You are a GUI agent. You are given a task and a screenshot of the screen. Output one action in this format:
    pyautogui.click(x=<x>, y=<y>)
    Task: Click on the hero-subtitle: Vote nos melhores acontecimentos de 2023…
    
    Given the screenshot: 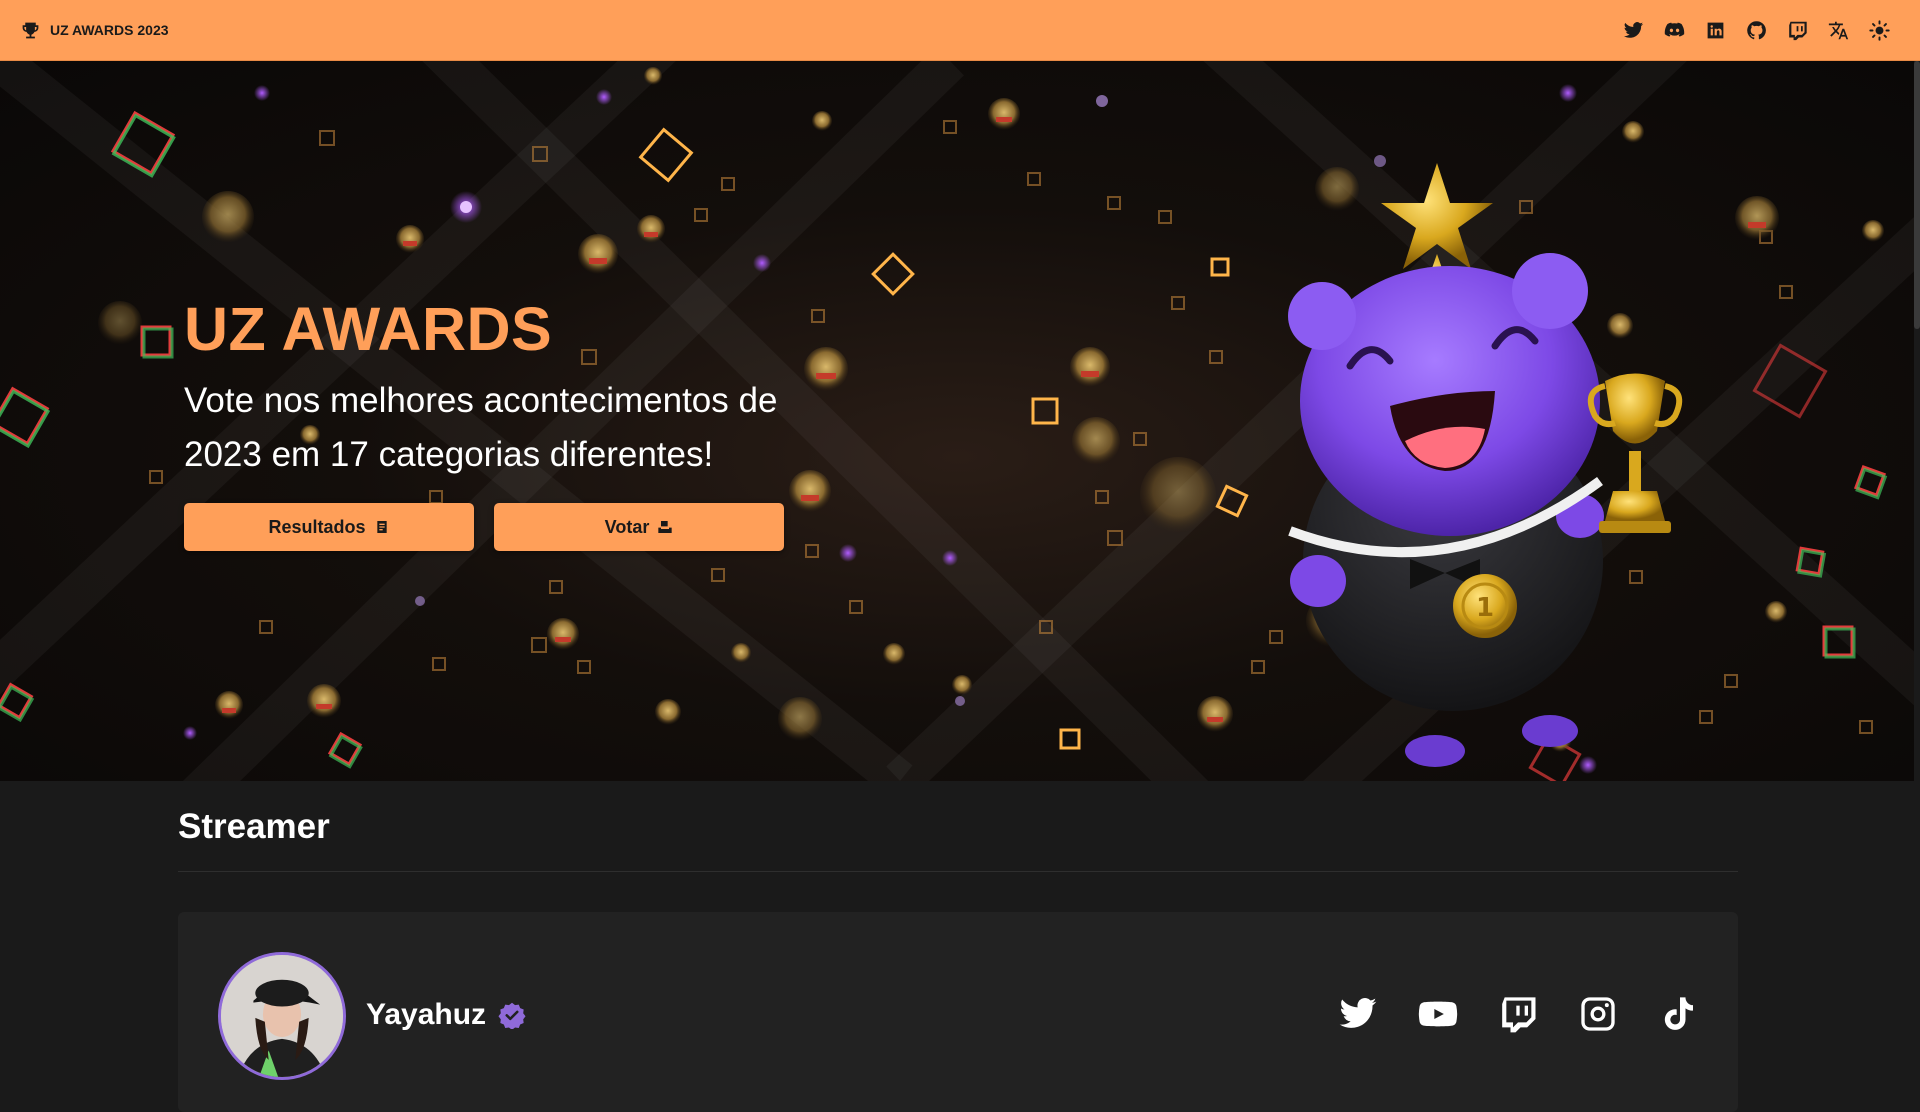 What is the action you would take?
    pyautogui.click(x=481, y=427)
    